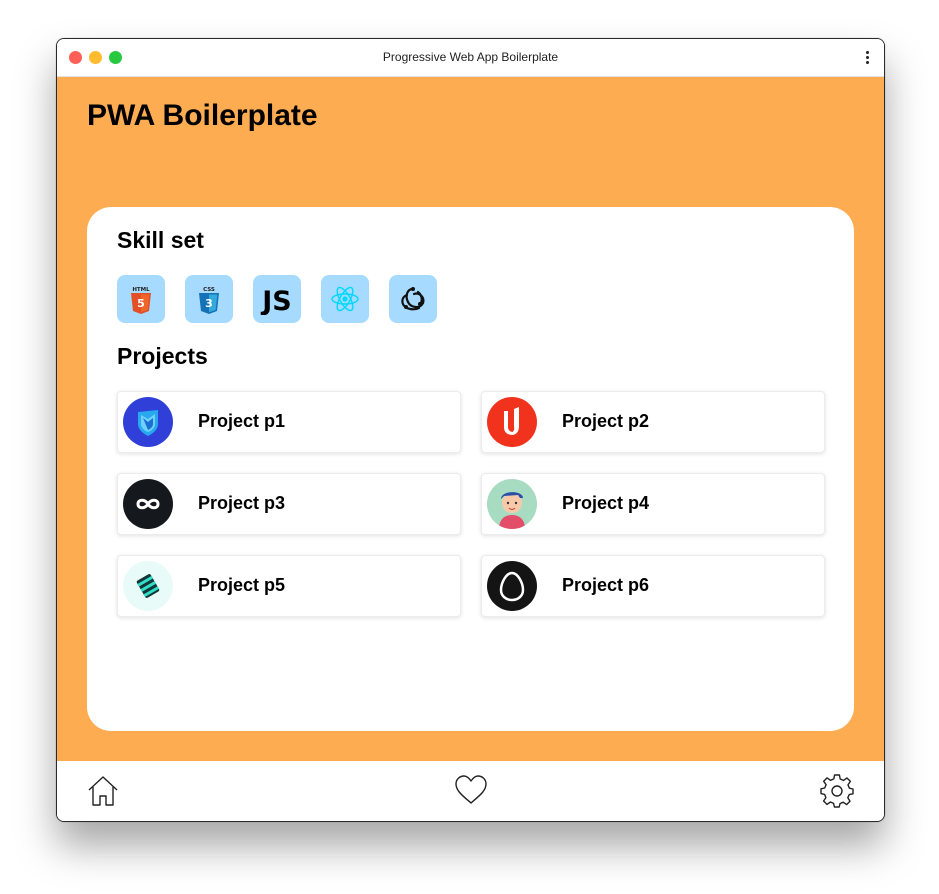 This screenshot has width=939, height=894. I want to click on nav-favorites, so click(471, 791).